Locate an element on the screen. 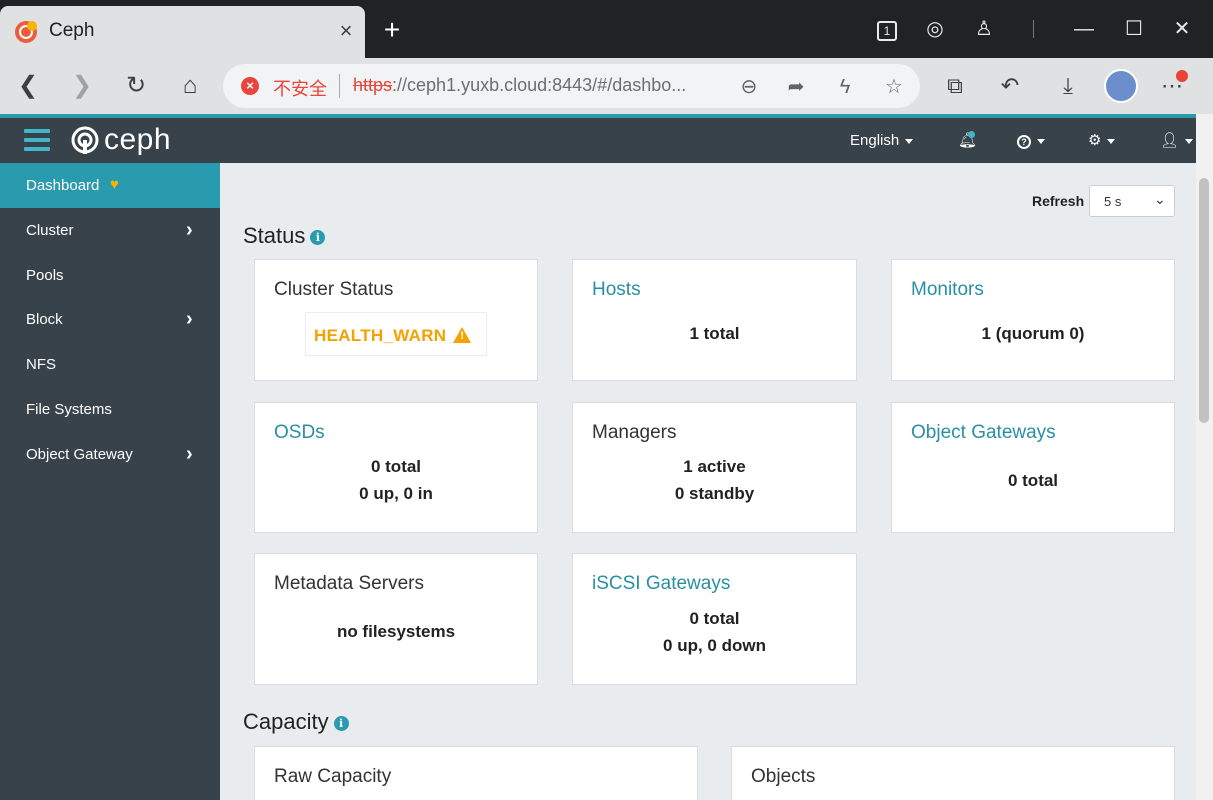 Image resolution: width=1213 pixels, height=800 pixels. gear-icon: ⚙ is located at coordinates (1095, 140).